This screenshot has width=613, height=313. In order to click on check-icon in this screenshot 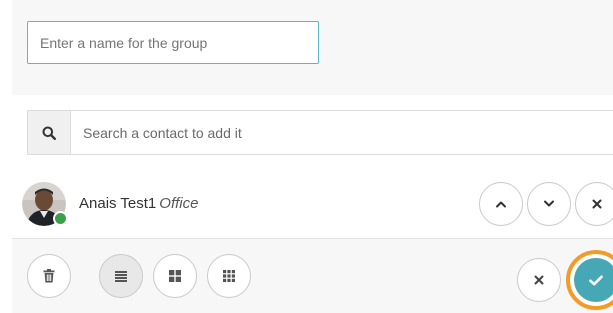, I will do `click(596, 279)`.